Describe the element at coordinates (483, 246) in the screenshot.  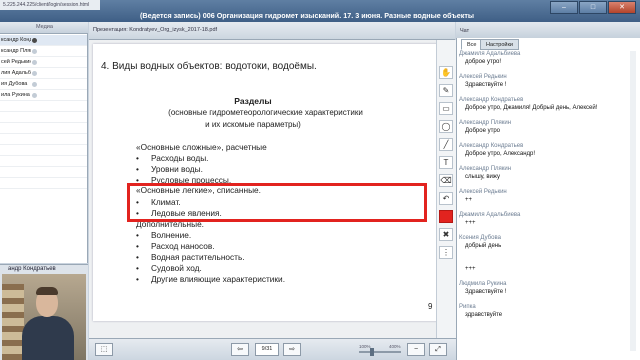
I see `chat-text: добрый день` at that location.